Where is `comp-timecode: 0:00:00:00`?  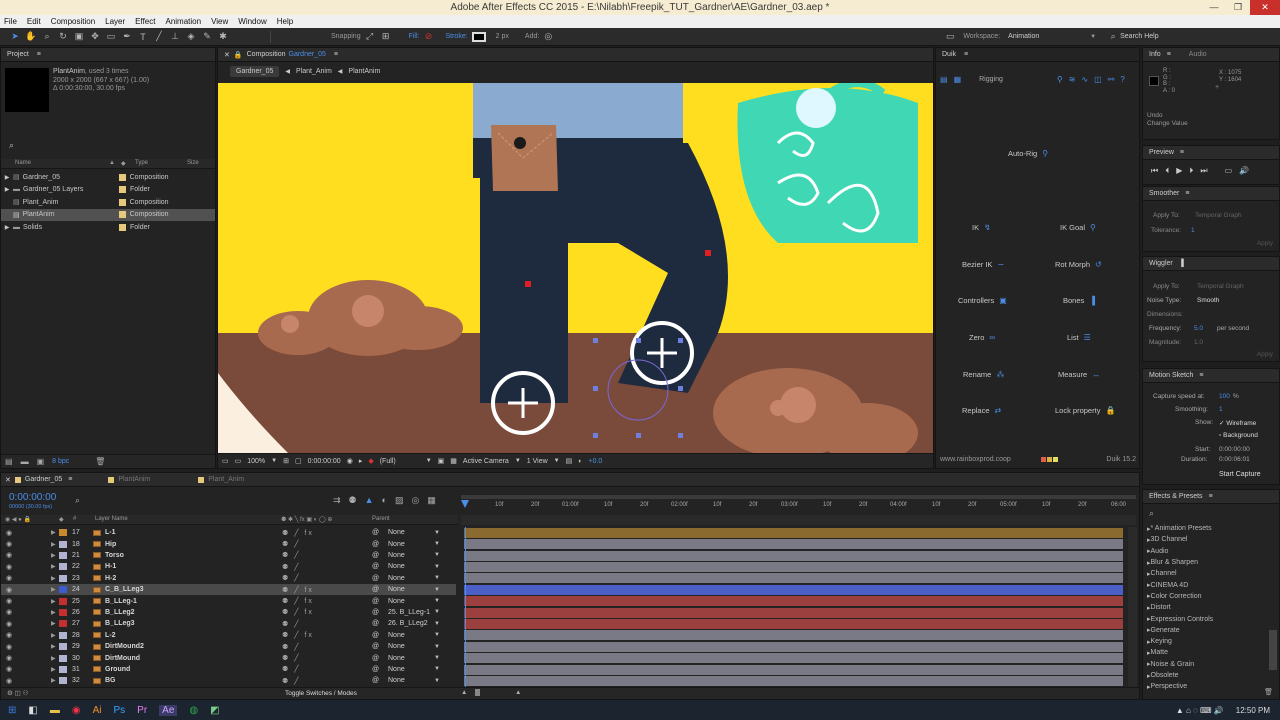
comp-timecode: 0:00:00:00 is located at coordinates (324, 461).